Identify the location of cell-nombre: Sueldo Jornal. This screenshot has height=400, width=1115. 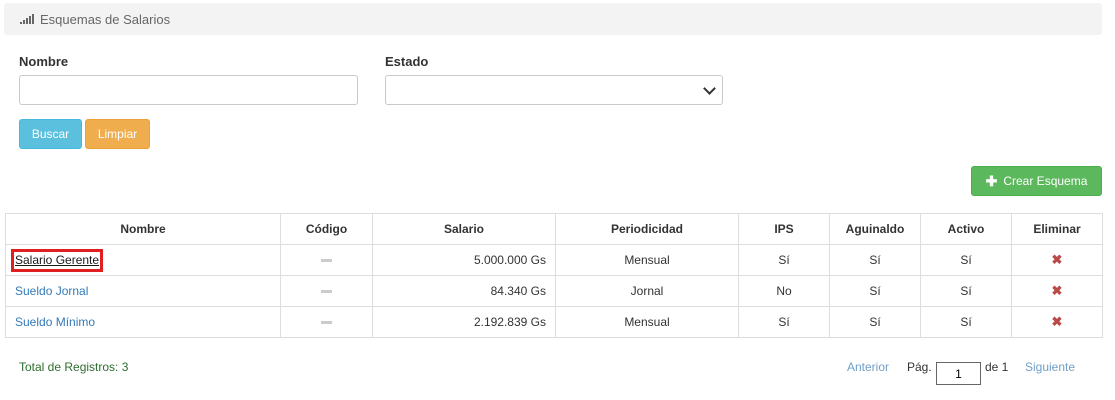
(143, 291).